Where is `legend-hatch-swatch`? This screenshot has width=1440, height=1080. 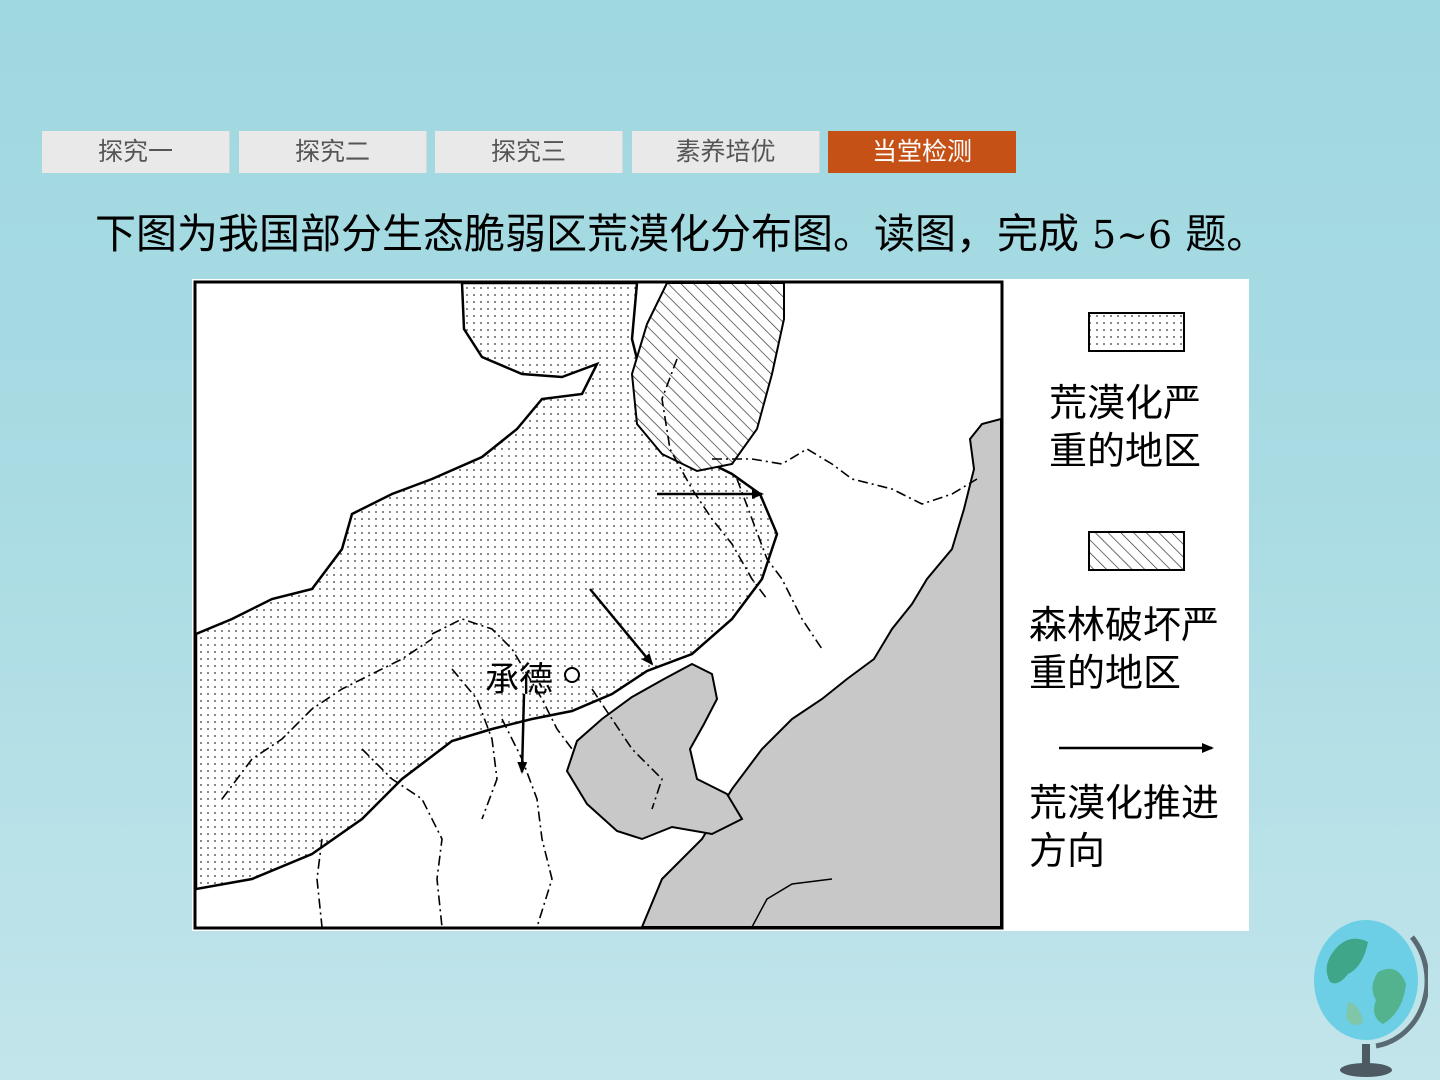 legend-hatch-swatch is located at coordinates (1136, 551).